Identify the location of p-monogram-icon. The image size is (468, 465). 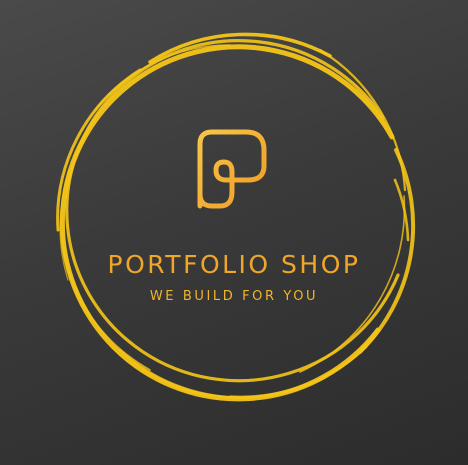
(232, 169).